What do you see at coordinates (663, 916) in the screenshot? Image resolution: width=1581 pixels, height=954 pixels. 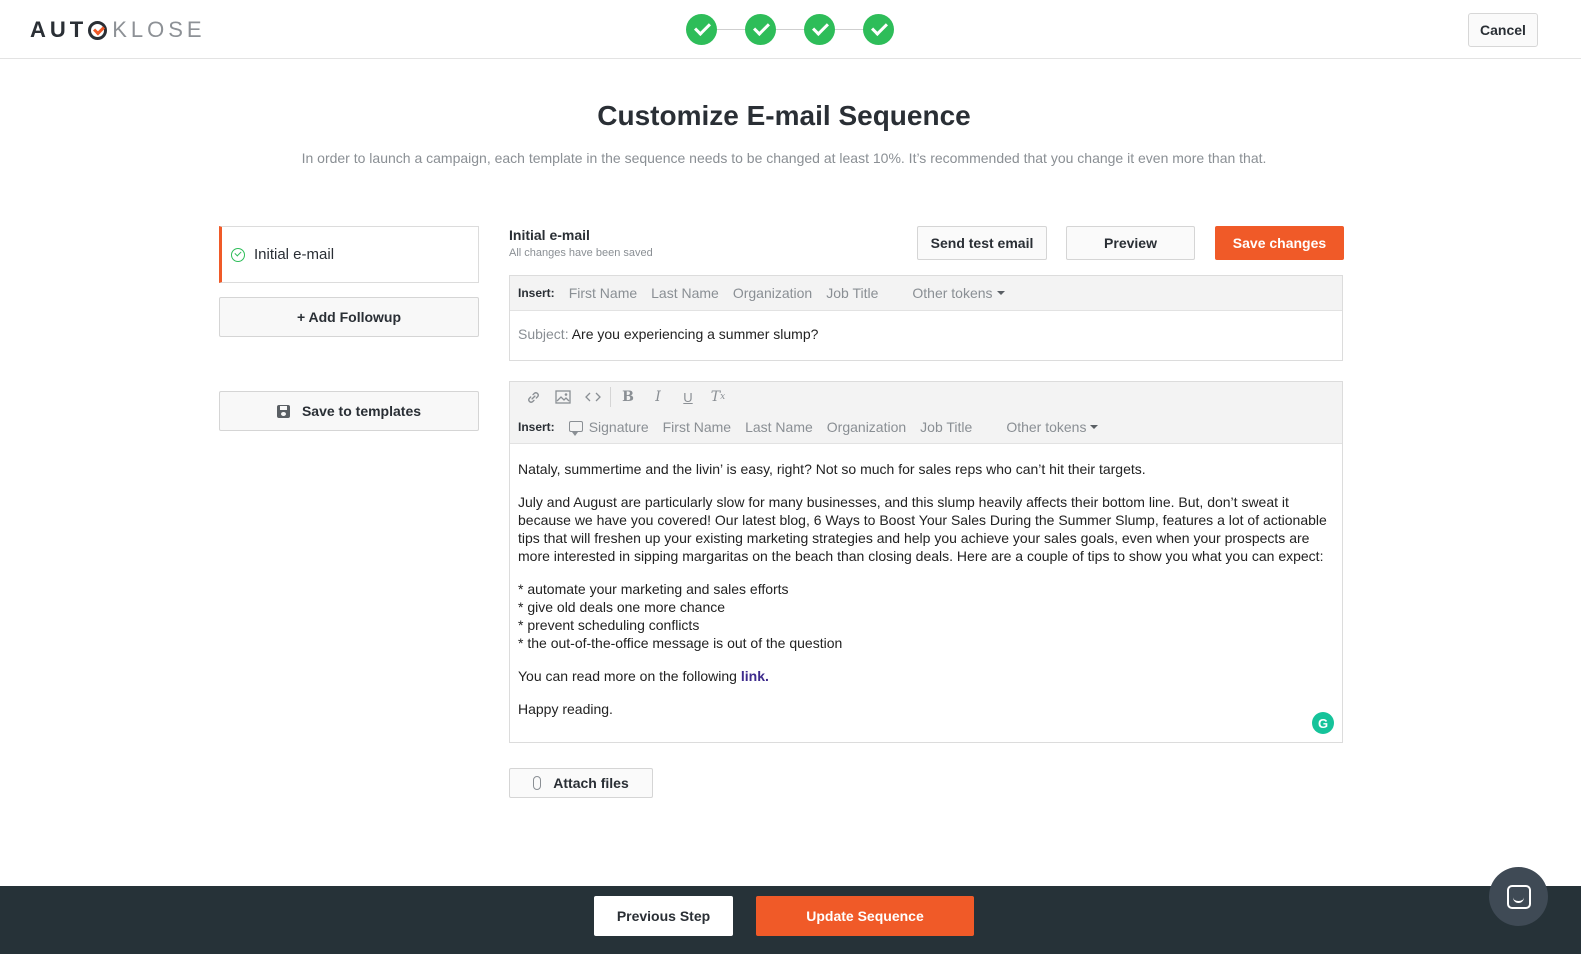 I see `previous-step-button: Previous Step` at bounding box center [663, 916].